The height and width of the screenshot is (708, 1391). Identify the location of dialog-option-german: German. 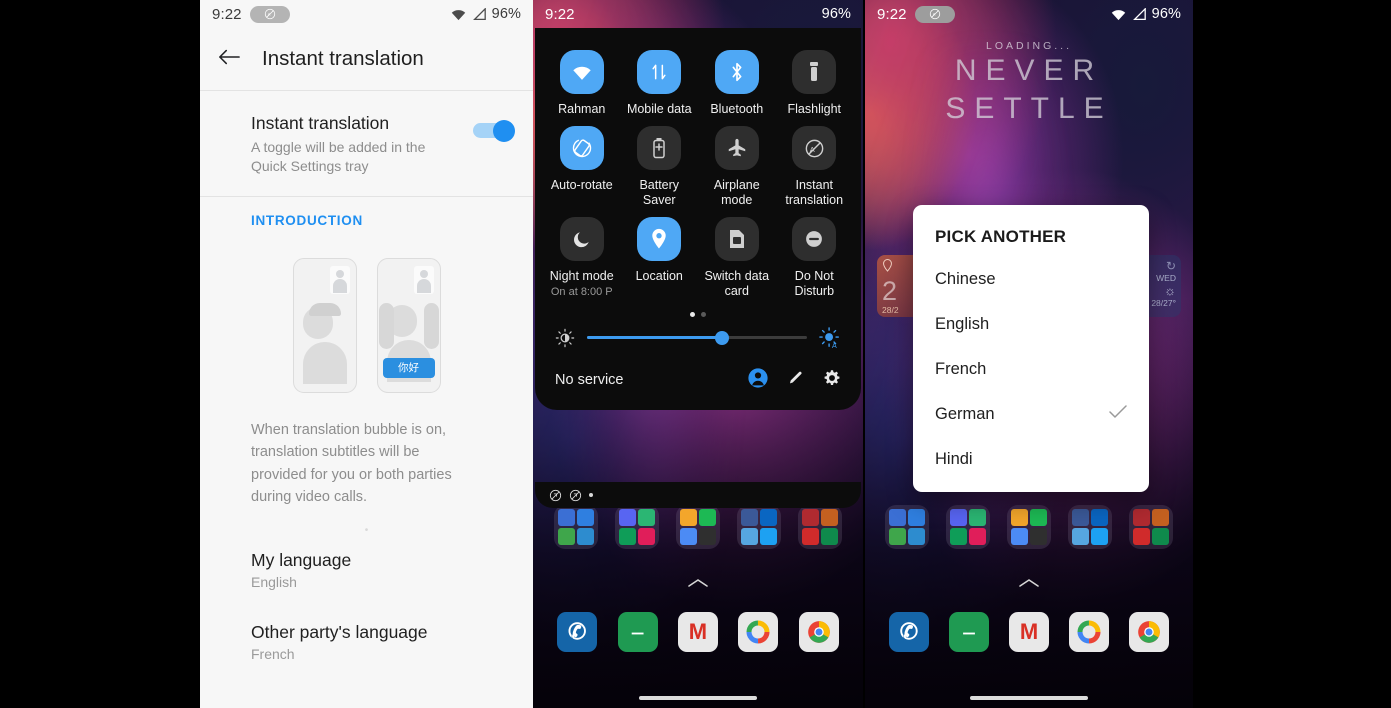
(1031, 414).